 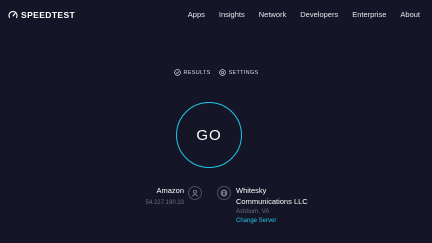 What do you see at coordinates (369, 14) in the screenshot?
I see `nav-enterprise: Enterprise` at bounding box center [369, 14].